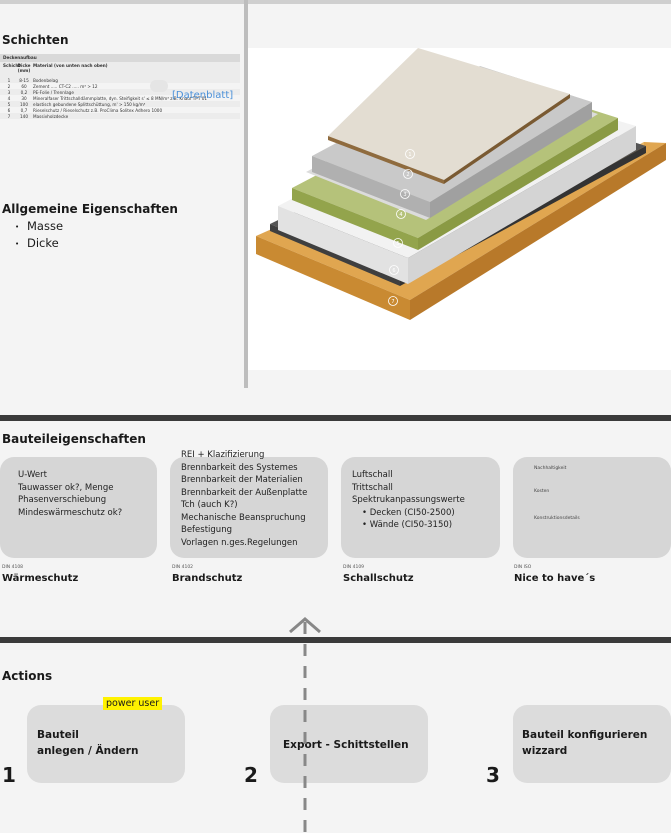 Image resolution: width=671 pixels, height=833 pixels. Describe the element at coordinates (202, 95) in the screenshot. I see `datasheet-link: [Datenblatt]` at that location.